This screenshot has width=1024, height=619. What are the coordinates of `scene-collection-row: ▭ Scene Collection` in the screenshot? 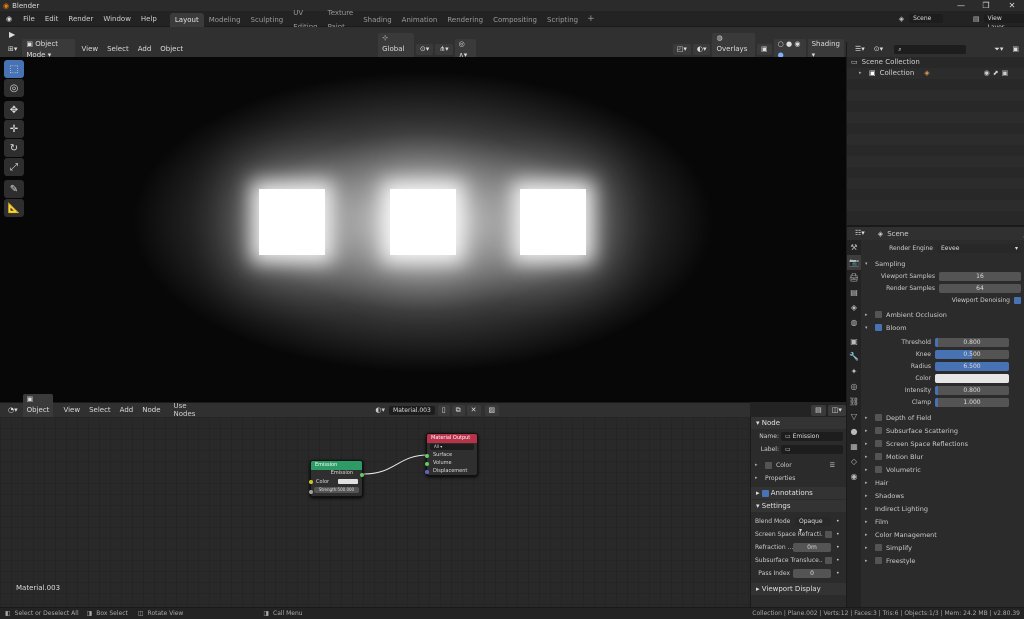 It's located at (935, 62).